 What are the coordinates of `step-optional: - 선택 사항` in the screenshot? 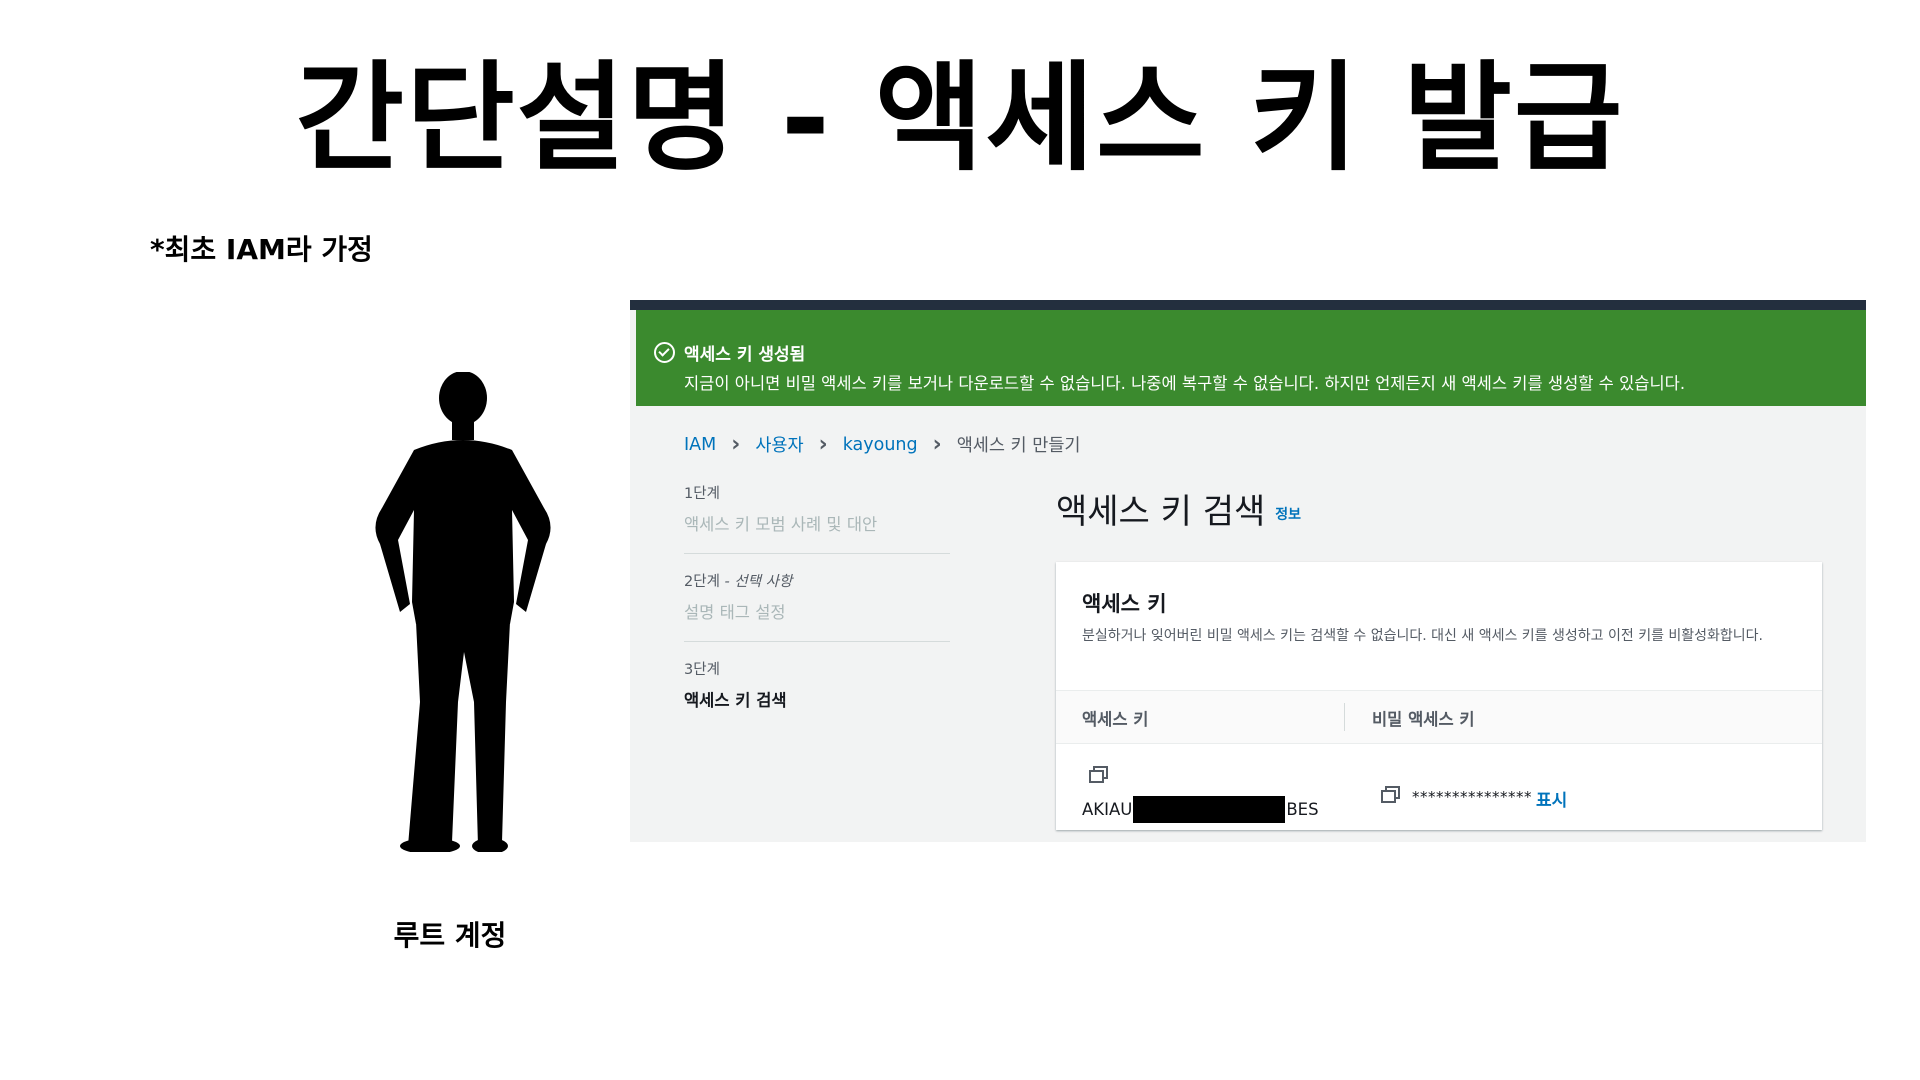 It's located at (758, 582).